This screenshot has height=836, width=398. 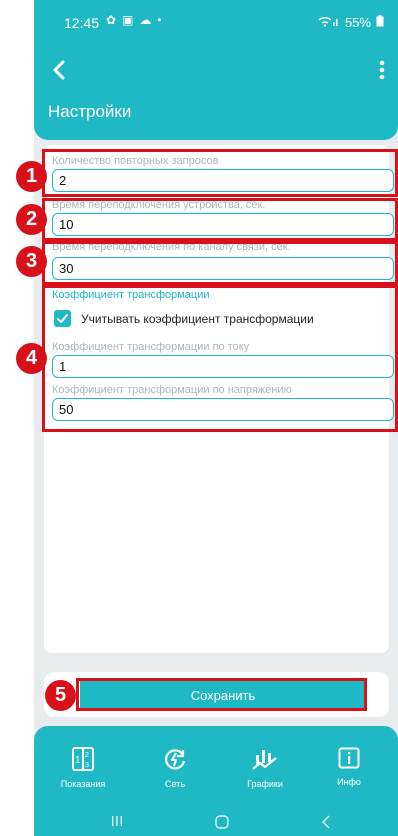 What do you see at coordinates (216, 768) in the screenshot?
I see `bottom-nav: 12 3 Показания Сеть Графики Инфо` at bounding box center [216, 768].